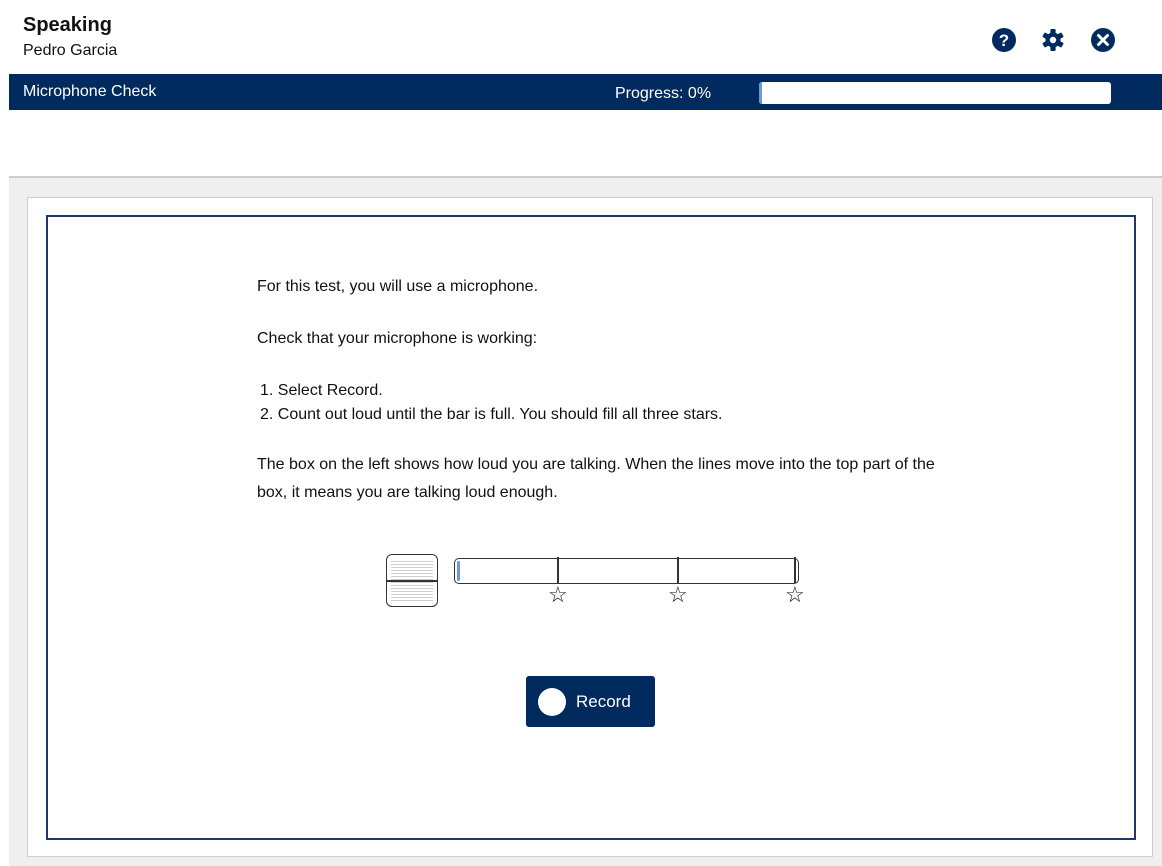 The height and width of the screenshot is (866, 1162). Describe the element at coordinates (458, 571) in the screenshot. I see `meter-fill` at that location.